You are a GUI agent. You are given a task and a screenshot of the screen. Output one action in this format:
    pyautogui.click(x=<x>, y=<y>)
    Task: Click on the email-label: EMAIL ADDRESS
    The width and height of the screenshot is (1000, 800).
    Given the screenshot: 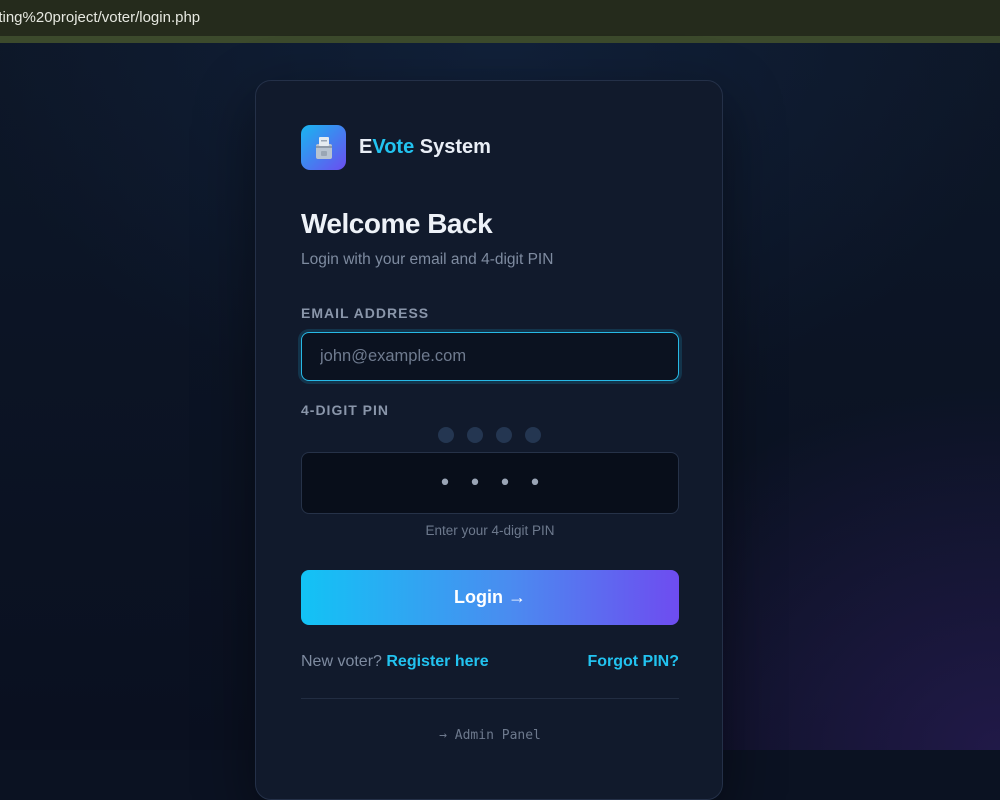 What is the action you would take?
    pyautogui.click(x=365, y=313)
    